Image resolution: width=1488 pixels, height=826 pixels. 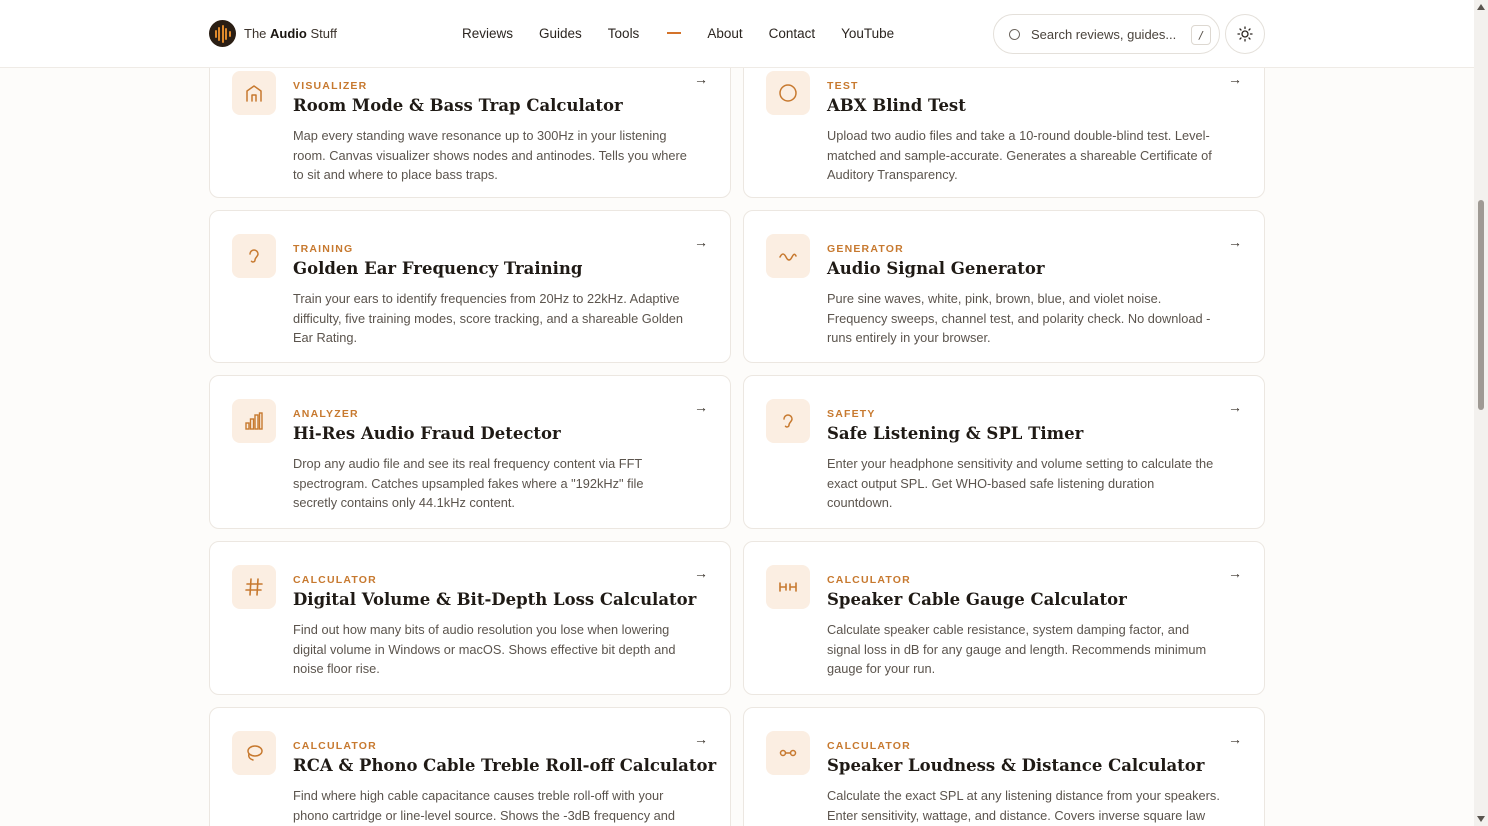 What do you see at coordinates (254, 587) in the screenshot?
I see `hash-icon` at bounding box center [254, 587].